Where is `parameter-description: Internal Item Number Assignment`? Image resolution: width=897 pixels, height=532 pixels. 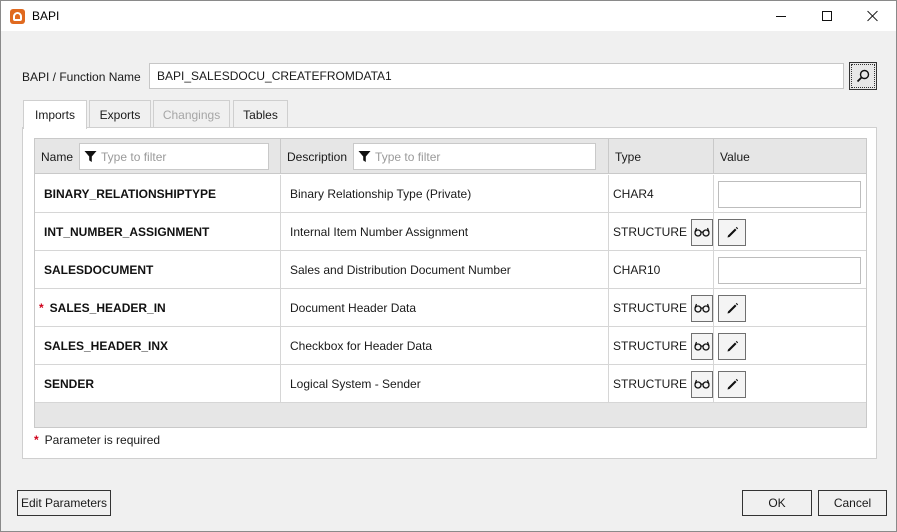 parameter-description: Internal Item Number Assignment is located at coordinates (445, 232).